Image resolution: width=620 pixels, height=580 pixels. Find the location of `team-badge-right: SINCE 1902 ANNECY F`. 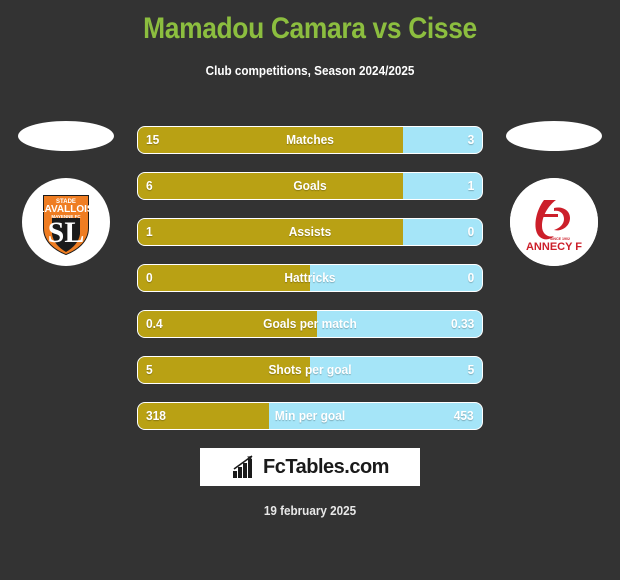

team-badge-right: SINCE 1902 ANNECY F is located at coordinates (554, 222).